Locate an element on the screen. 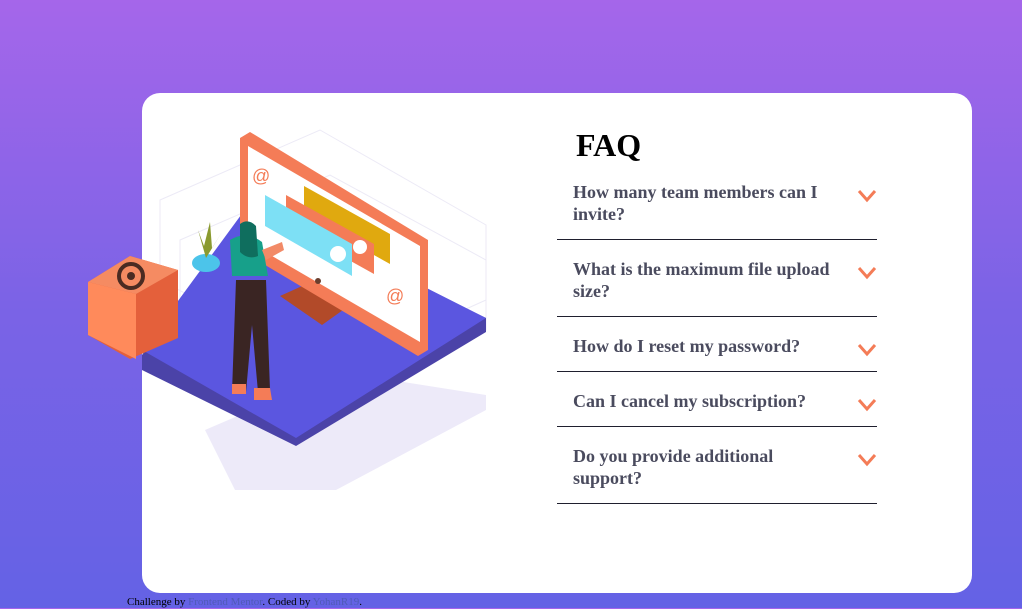 Image resolution: width=1022 pixels, height=609 pixels. faq-title: FAQ is located at coordinates (609, 145).